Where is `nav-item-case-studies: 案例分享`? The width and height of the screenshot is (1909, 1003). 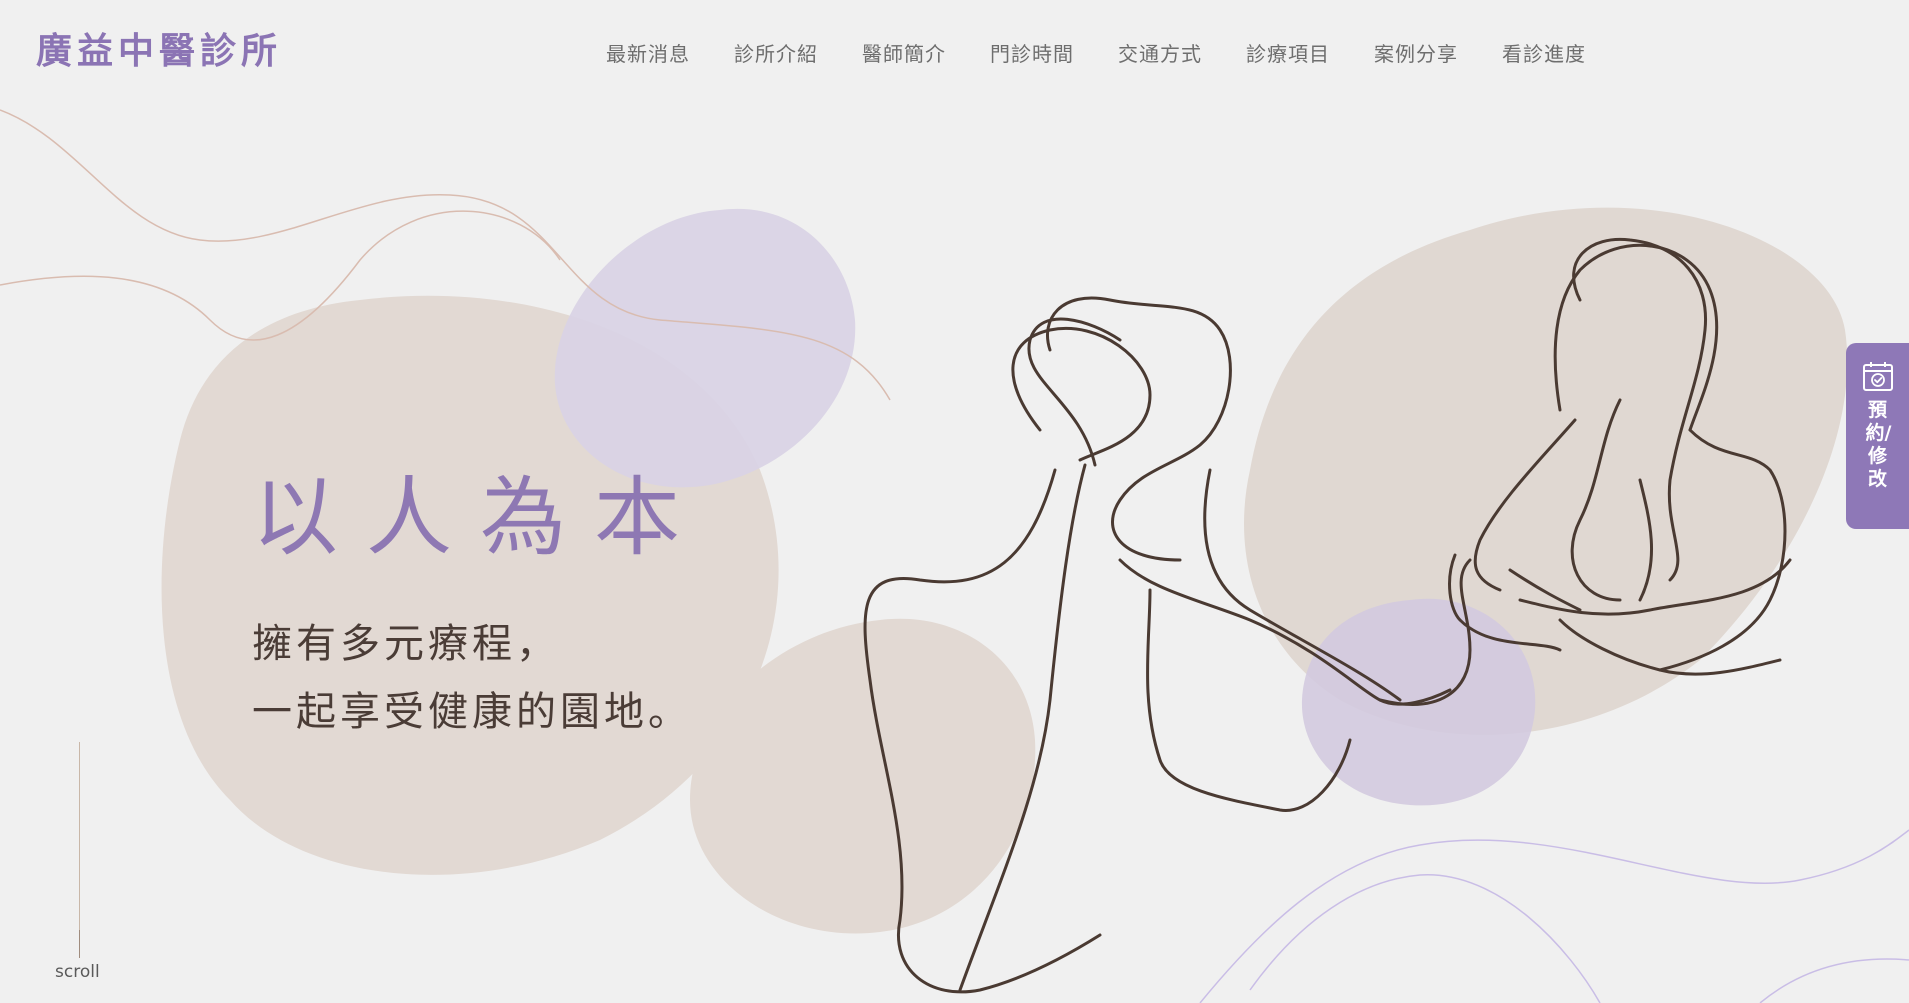 nav-item-case-studies: 案例分享 is located at coordinates (1416, 52).